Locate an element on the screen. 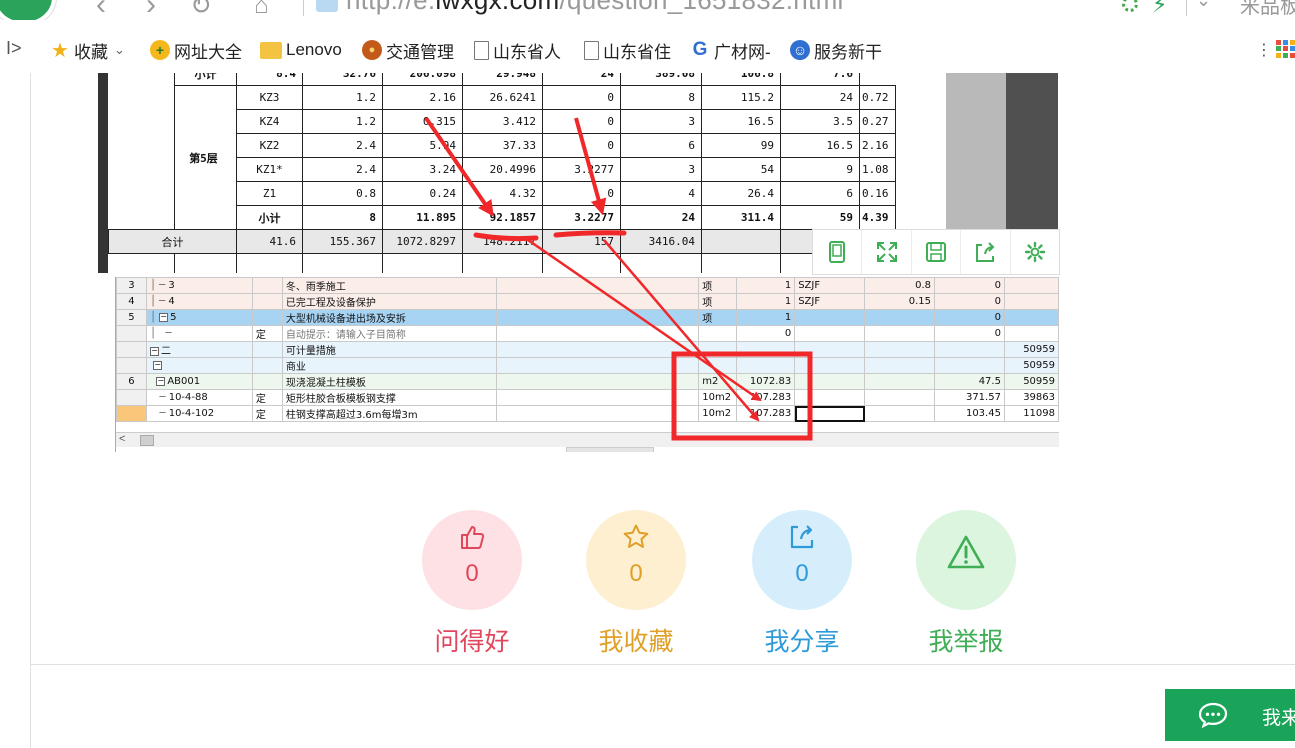  table-cell: 3.2277 is located at coordinates (581, 169).